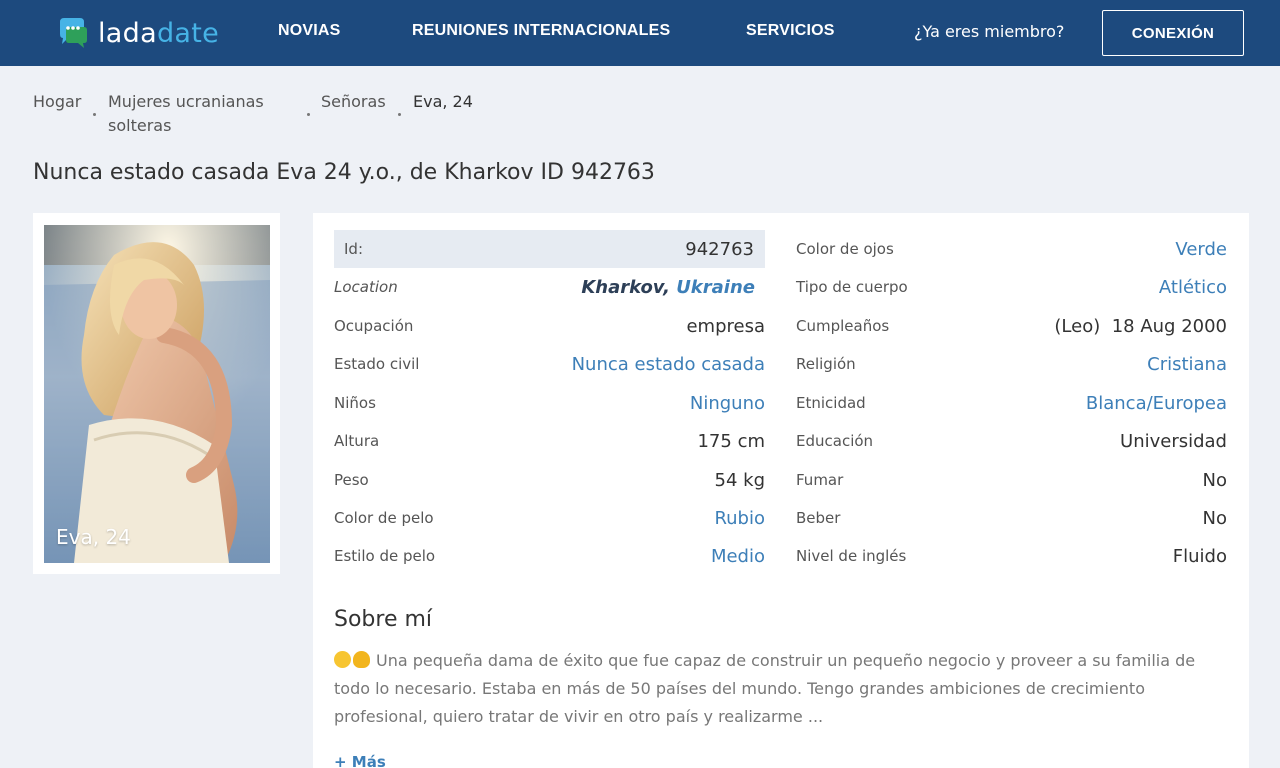 Image resolution: width=1280 pixels, height=768 pixels. I want to click on show-more-link: + Más, so click(360, 760).